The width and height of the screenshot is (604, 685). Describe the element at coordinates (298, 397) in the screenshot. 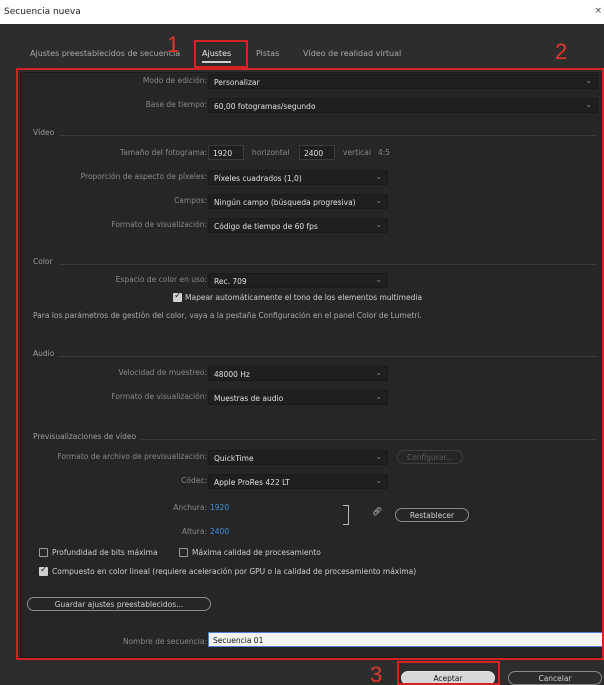

I see `audio-display-format-select: Muestras de audio ⌄` at that location.